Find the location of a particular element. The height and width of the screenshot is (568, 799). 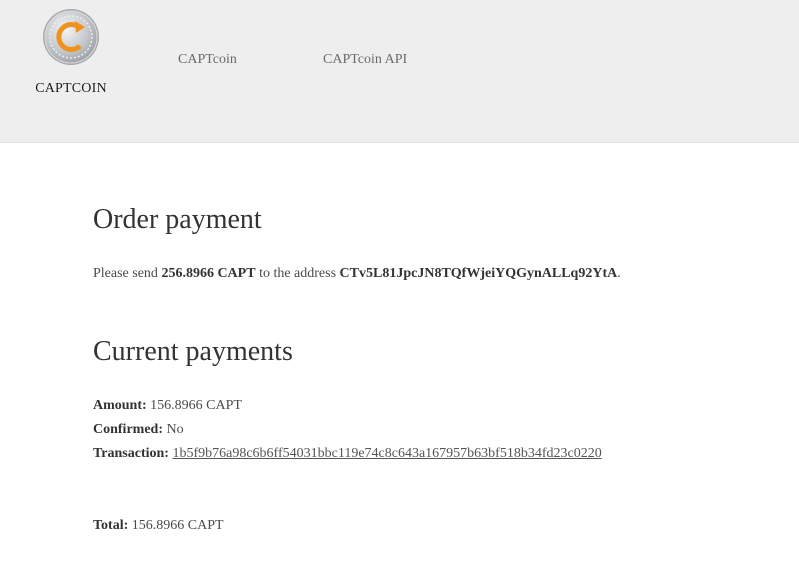

total-label: Total: is located at coordinates (111, 525).